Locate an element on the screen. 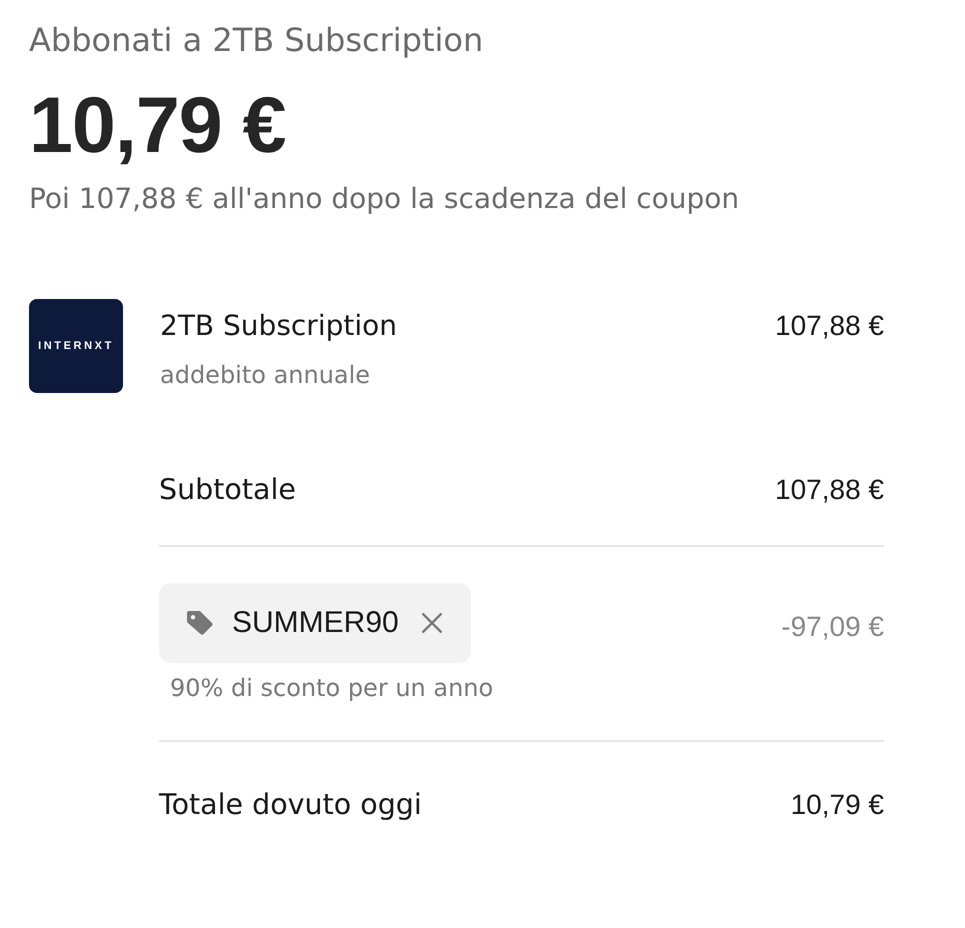 The height and width of the screenshot is (928, 965). coupon-description: 90% di sconto per un anno is located at coordinates (332, 688).